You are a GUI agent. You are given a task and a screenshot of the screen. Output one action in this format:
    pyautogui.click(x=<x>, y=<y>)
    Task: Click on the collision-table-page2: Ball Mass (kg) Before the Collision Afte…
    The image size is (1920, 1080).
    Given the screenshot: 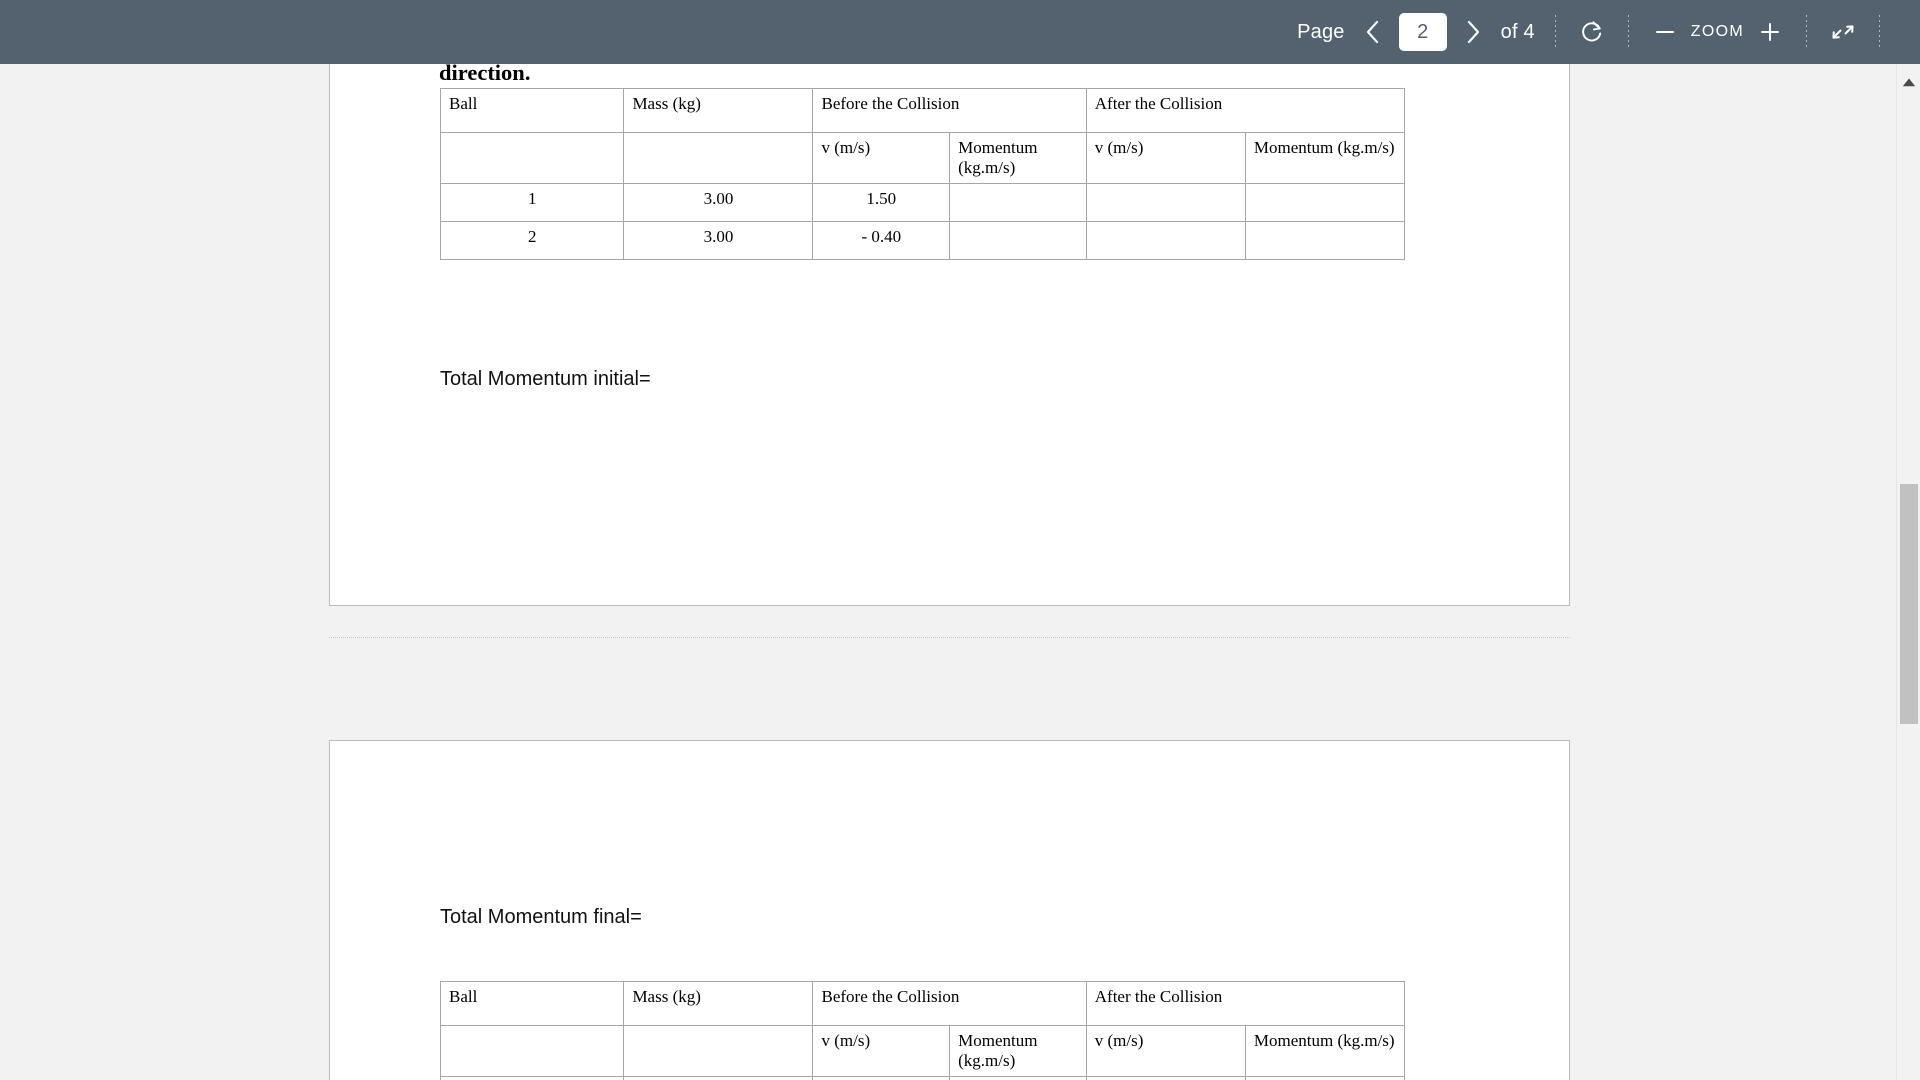 What is the action you would take?
    pyautogui.click(x=922, y=174)
    